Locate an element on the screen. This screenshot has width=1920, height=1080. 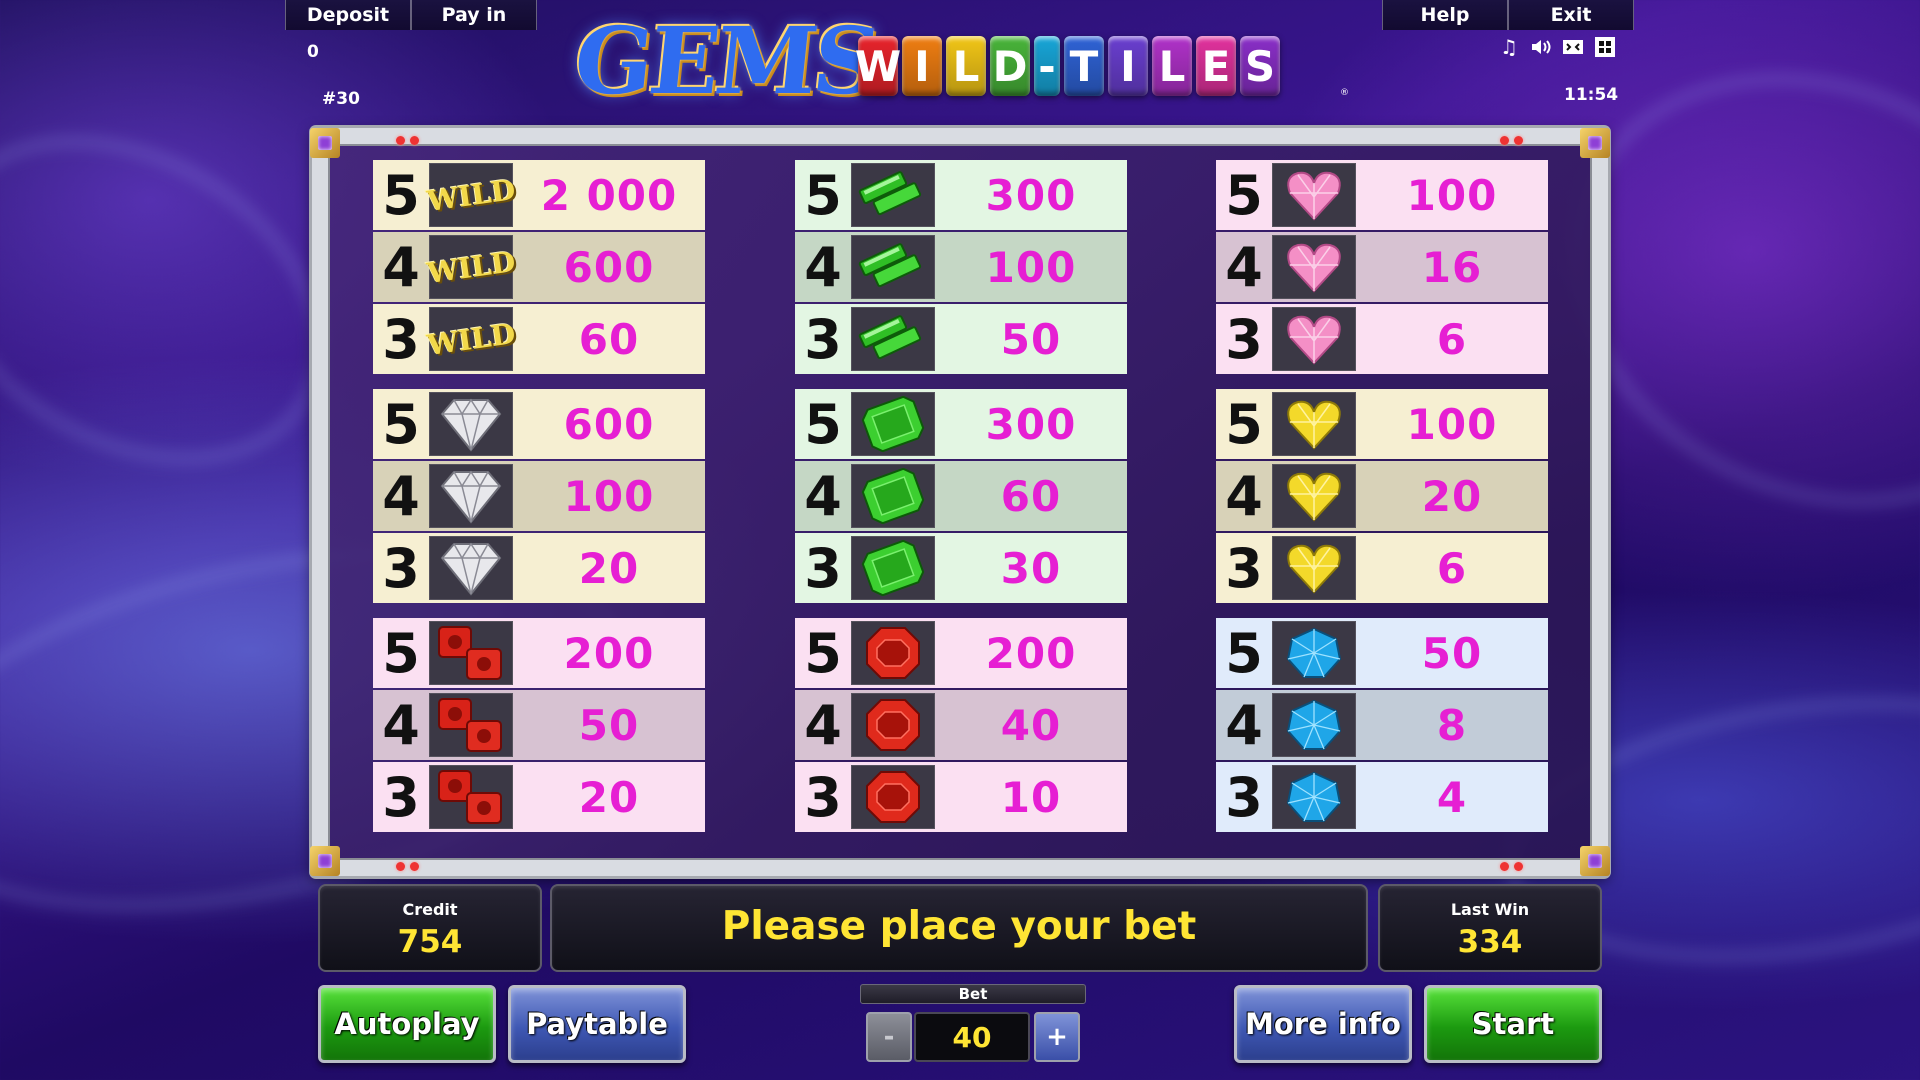
paytable-block-diamond: 5 600 4 100 3 20 is located at coordinates (539, 496).